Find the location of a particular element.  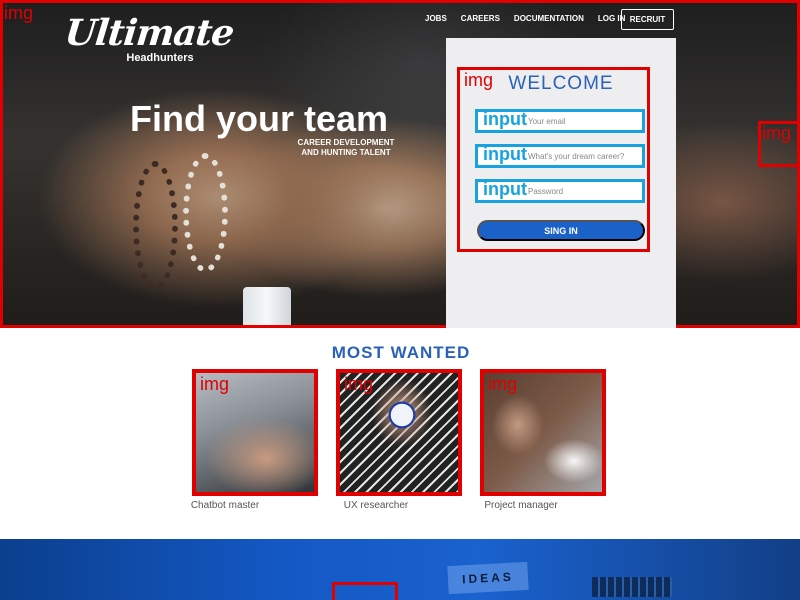

caption-ux-researcher: UX researcher is located at coordinates (376, 505).